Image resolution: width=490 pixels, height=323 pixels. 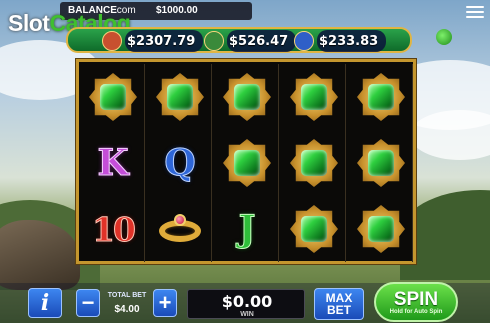 I want to click on card-symbol-j: J, so click(x=247, y=229).